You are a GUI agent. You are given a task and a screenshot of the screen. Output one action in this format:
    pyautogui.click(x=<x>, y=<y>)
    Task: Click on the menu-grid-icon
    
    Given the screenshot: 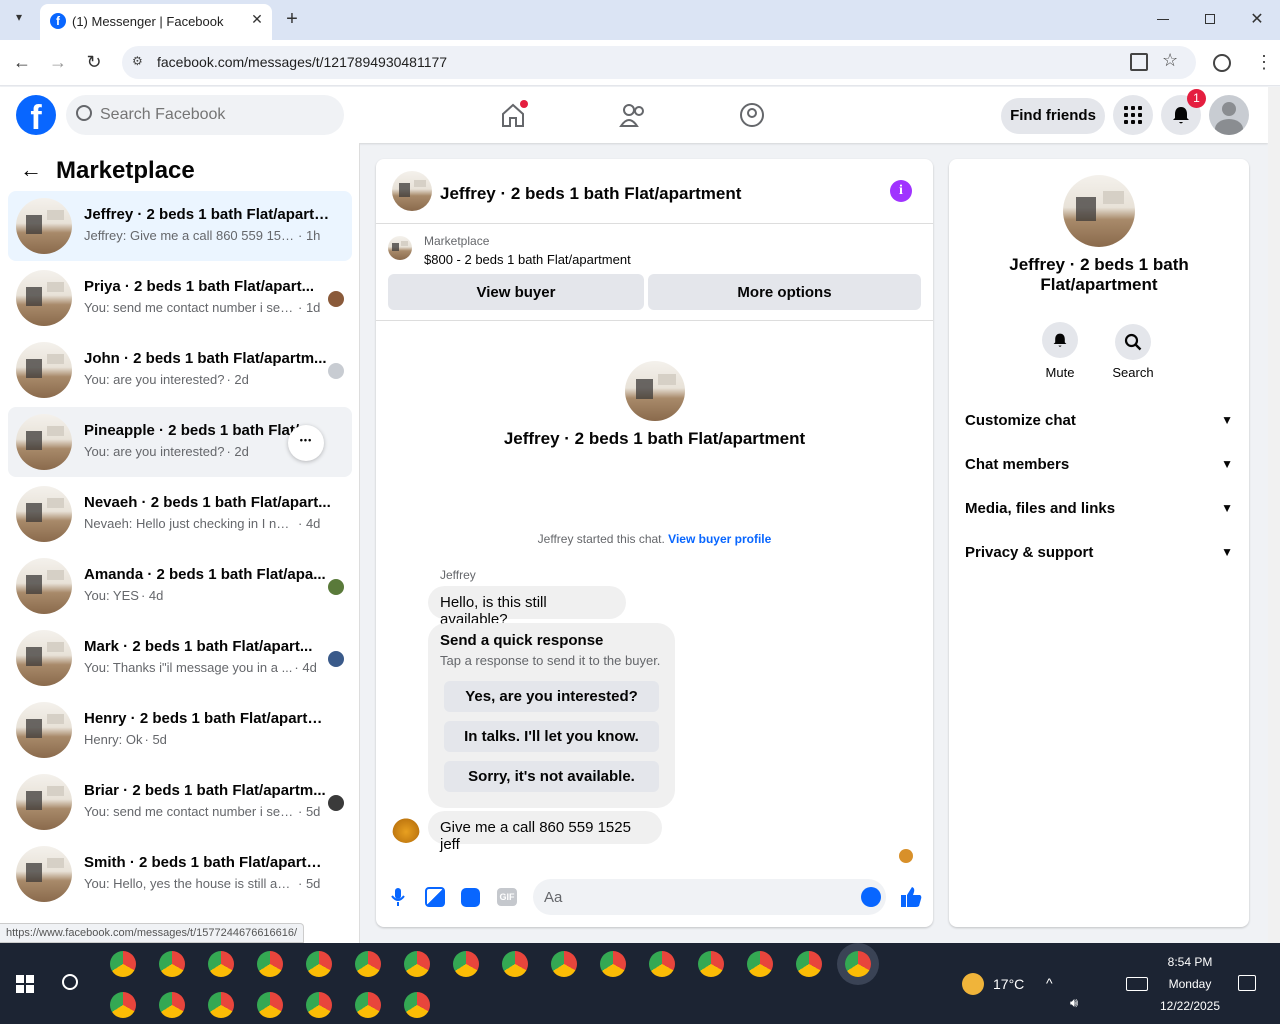 What is the action you would take?
    pyautogui.click(x=1133, y=115)
    